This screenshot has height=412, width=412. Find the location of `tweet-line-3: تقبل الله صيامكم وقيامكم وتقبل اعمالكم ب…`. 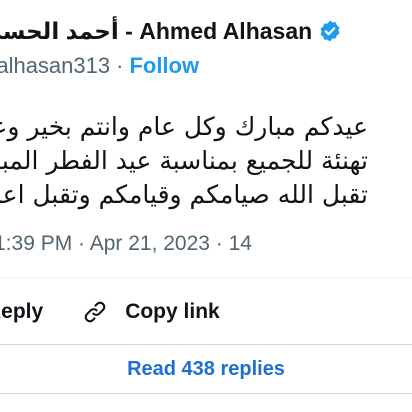

tweet-line-3: تقبل الله صيامكم وقيامكم وتقبل اعمالكم ب… is located at coordinates (184, 194).